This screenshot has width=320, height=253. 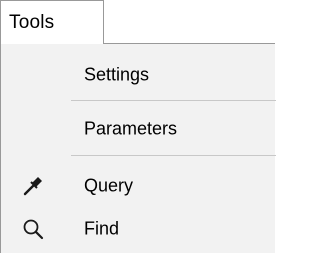 What do you see at coordinates (109, 185) in the screenshot?
I see `menu-item-query-label: Query` at bounding box center [109, 185].